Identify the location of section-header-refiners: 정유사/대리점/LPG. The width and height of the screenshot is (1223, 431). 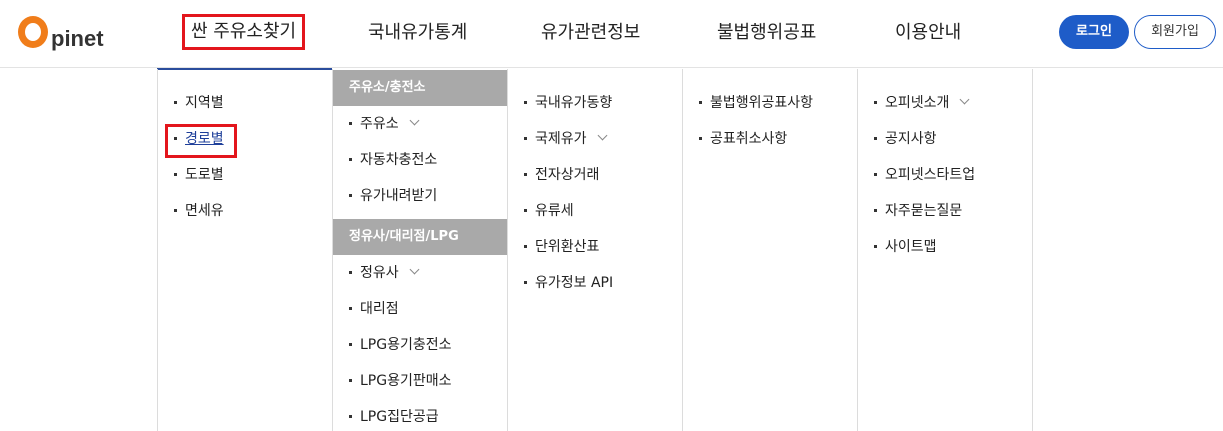
(420, 237).